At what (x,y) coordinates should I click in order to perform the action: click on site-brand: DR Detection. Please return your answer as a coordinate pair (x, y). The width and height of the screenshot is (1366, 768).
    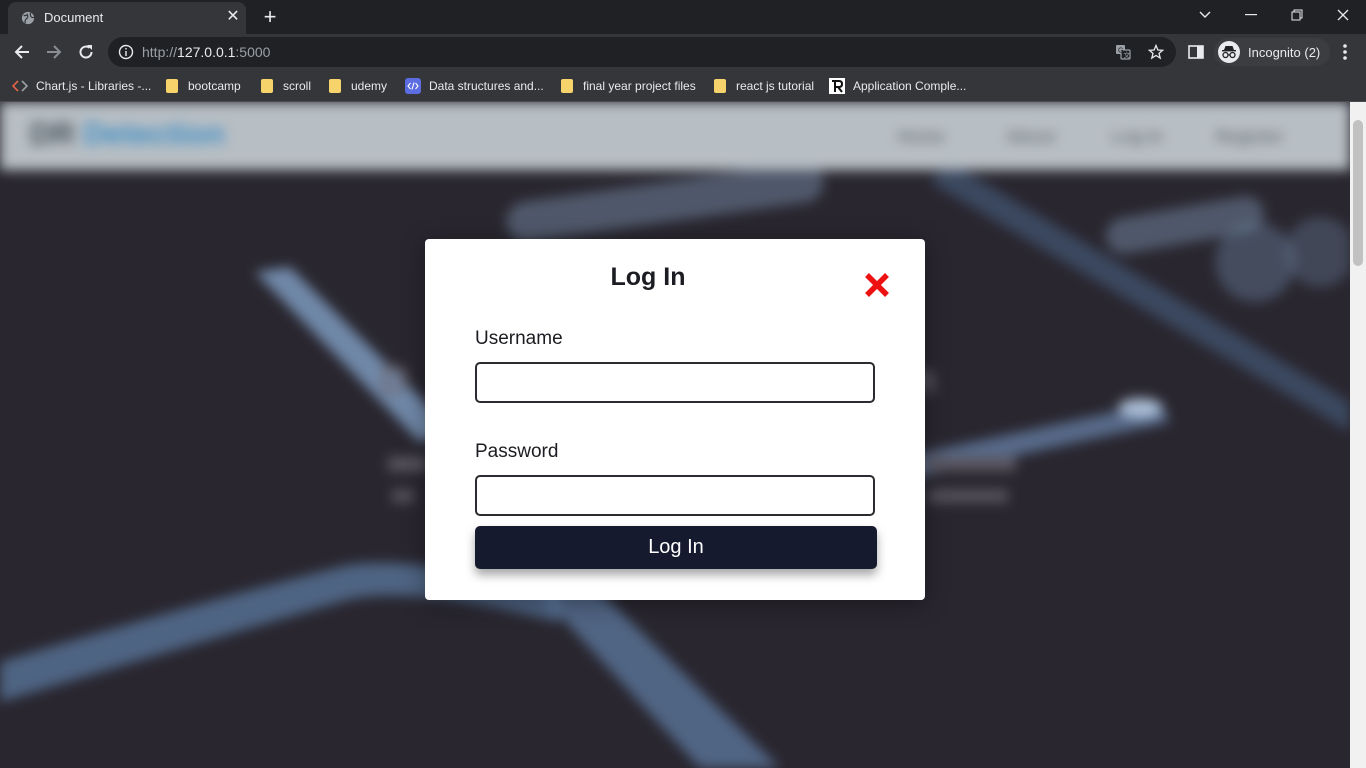
    Looking at the image, I should click on (127, 134).